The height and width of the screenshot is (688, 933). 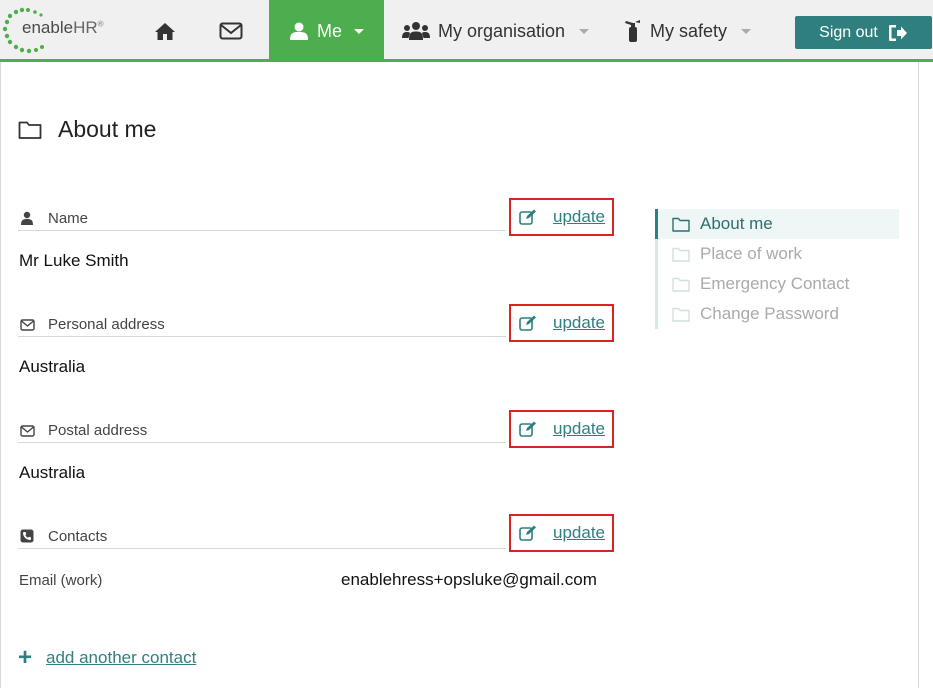 What do you see at coordinates (78, 536) in the screenshot?
I see `contacts-label: Contacts` at bounding box center [78, 536].